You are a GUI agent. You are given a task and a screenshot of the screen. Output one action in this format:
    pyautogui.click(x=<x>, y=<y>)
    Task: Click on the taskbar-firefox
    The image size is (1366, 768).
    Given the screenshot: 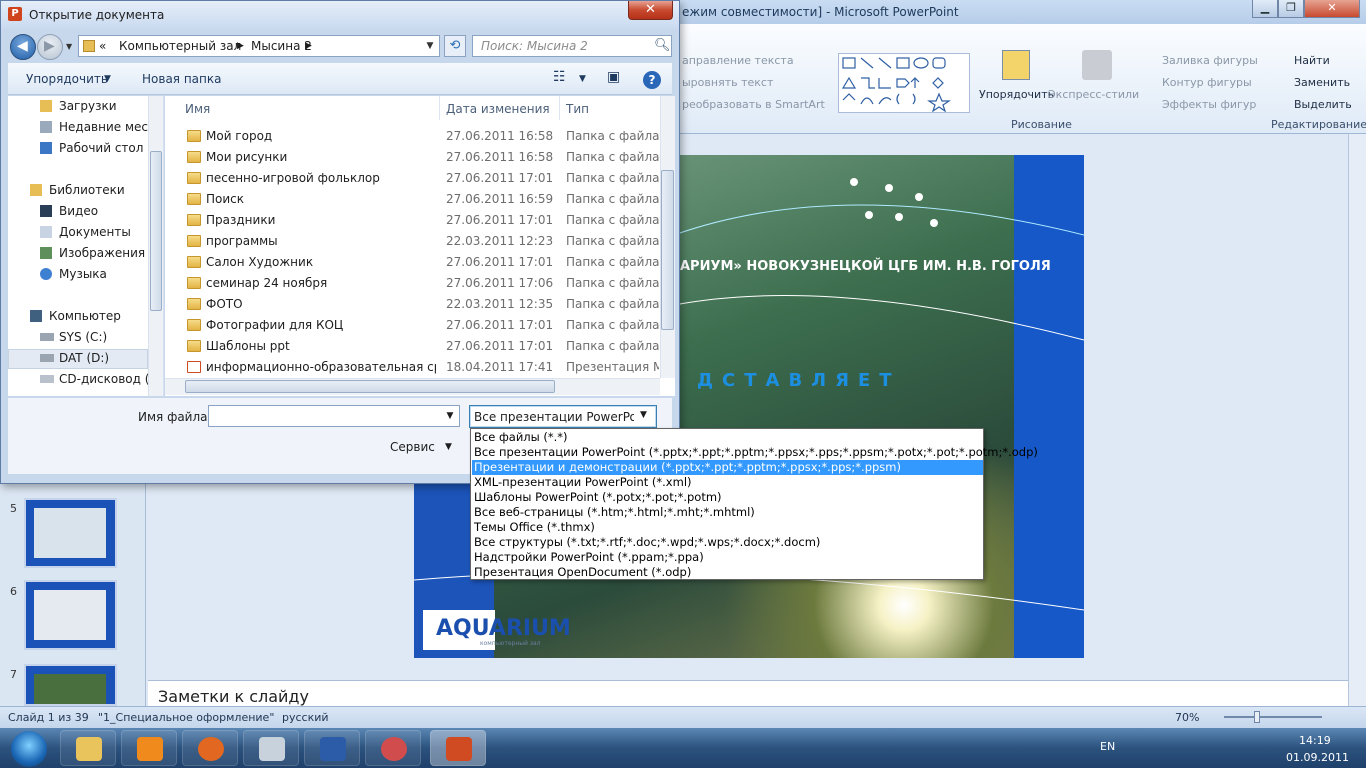 What is the action you would take?
    pyautogui.click(x=210, y=748)
    